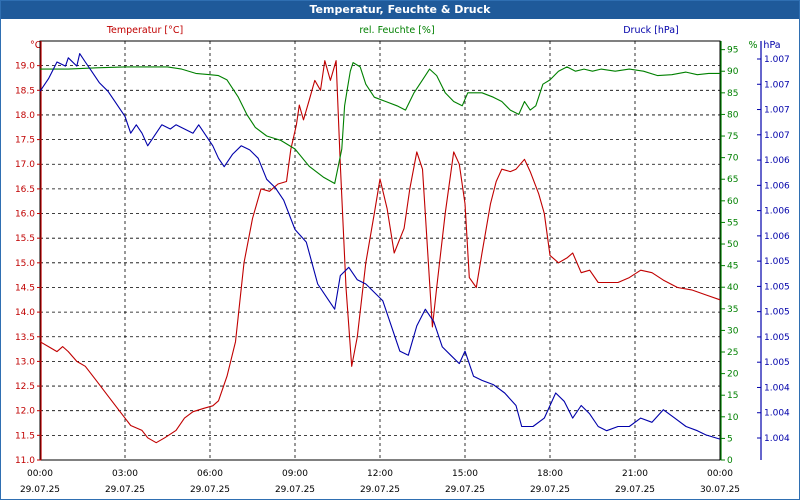 The width and height of the screenshot is (800, 500). Describe the element at coordinates (25, 215) in the screenshot. I see `temperature-tick-label: 16.0` at that location.